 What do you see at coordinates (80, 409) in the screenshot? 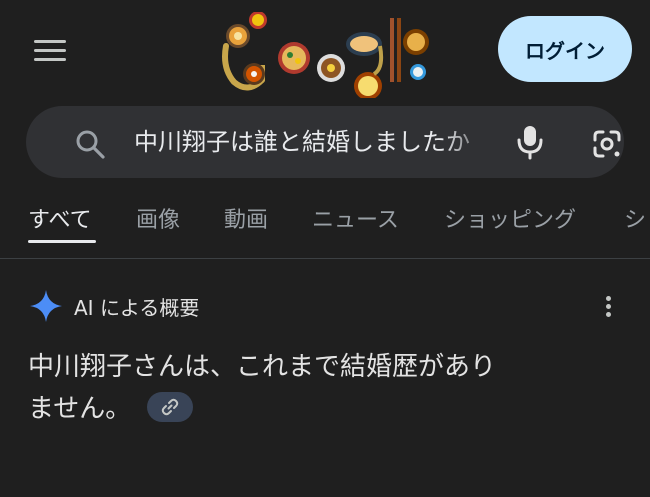
I see `answer-line-2: ません。` at bounding box center [80, 409].